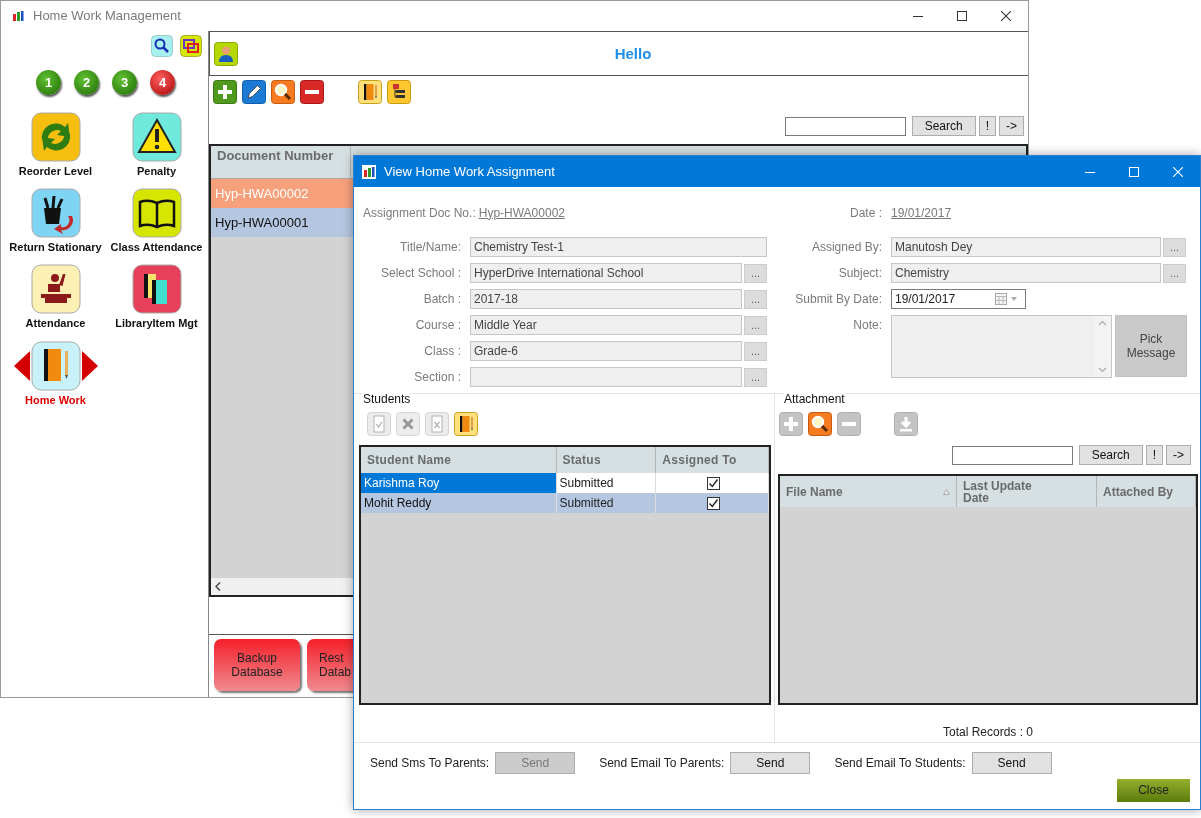 This screenshot has height=818, width=1201. Describe the element at coordinates (900, 763) in the screenshot. I see `field-label: Send Email To Students:` at that location.